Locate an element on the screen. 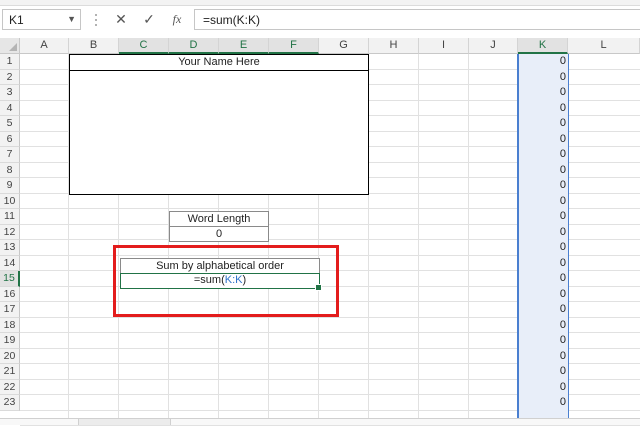 The height and width of the screenshot is (426, 640). row-header-15: 15 is located at coordinates (10, 279).